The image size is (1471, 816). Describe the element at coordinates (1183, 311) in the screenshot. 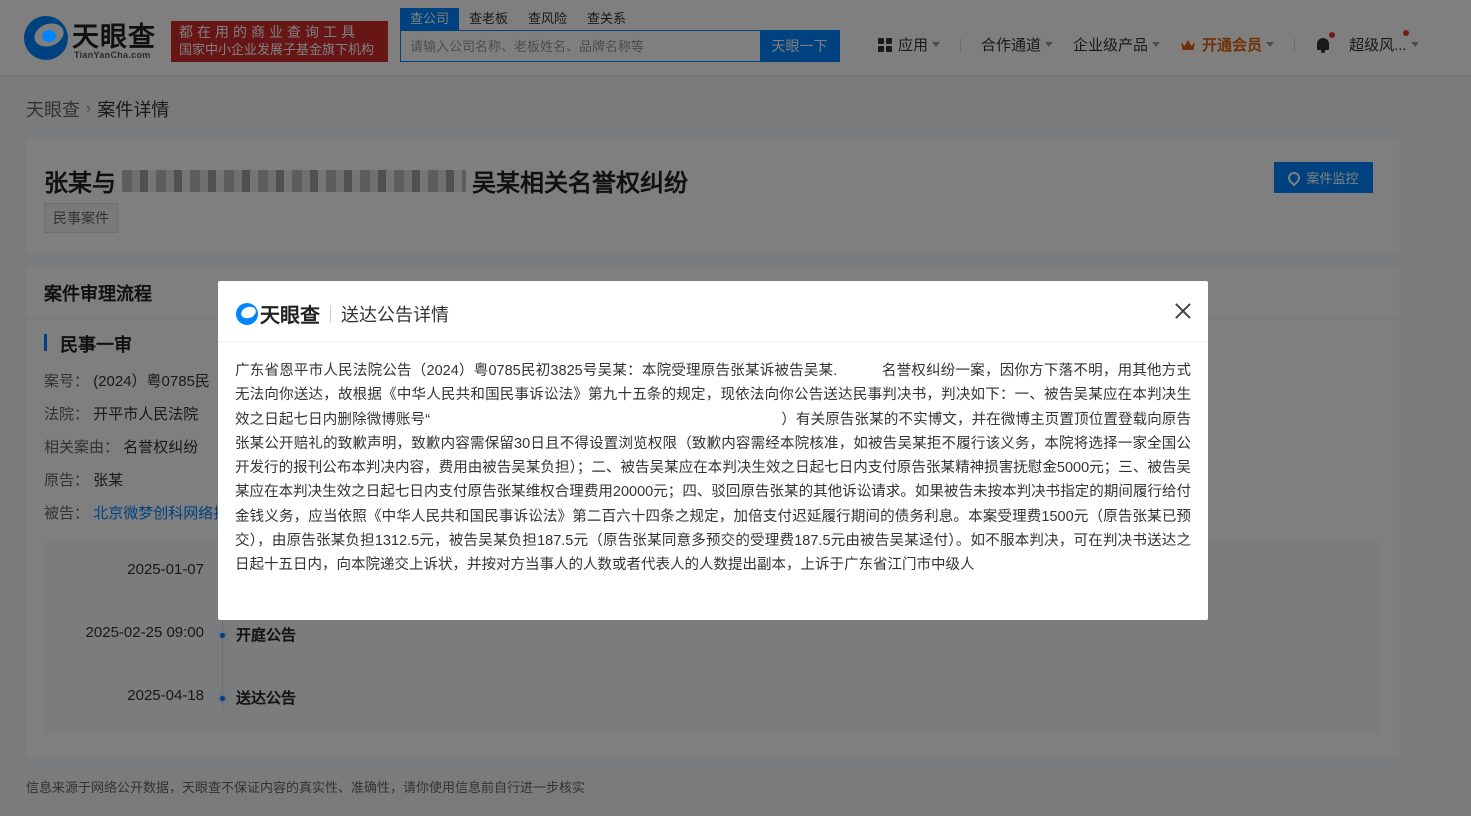

I see `close-icon` at that location.